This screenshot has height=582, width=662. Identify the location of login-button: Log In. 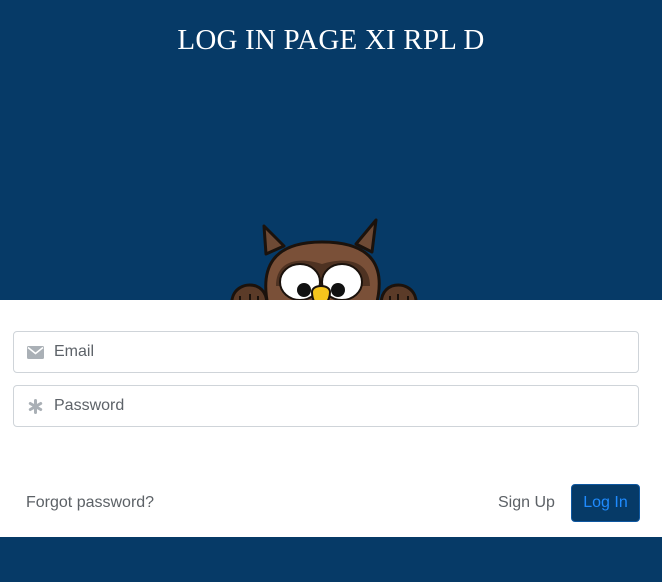
(605, 503).